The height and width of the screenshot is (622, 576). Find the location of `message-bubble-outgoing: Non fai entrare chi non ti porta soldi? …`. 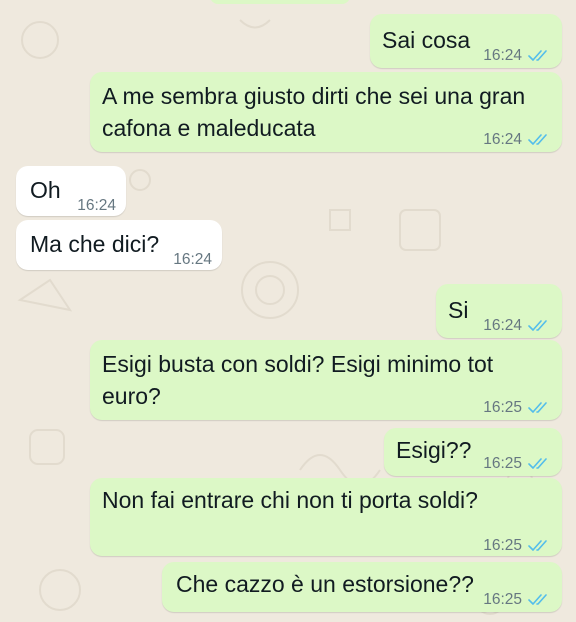

message-bubble-outgoing: Non fai entrare chi non ti porta soldi? … is located at coordinates (326, 517).